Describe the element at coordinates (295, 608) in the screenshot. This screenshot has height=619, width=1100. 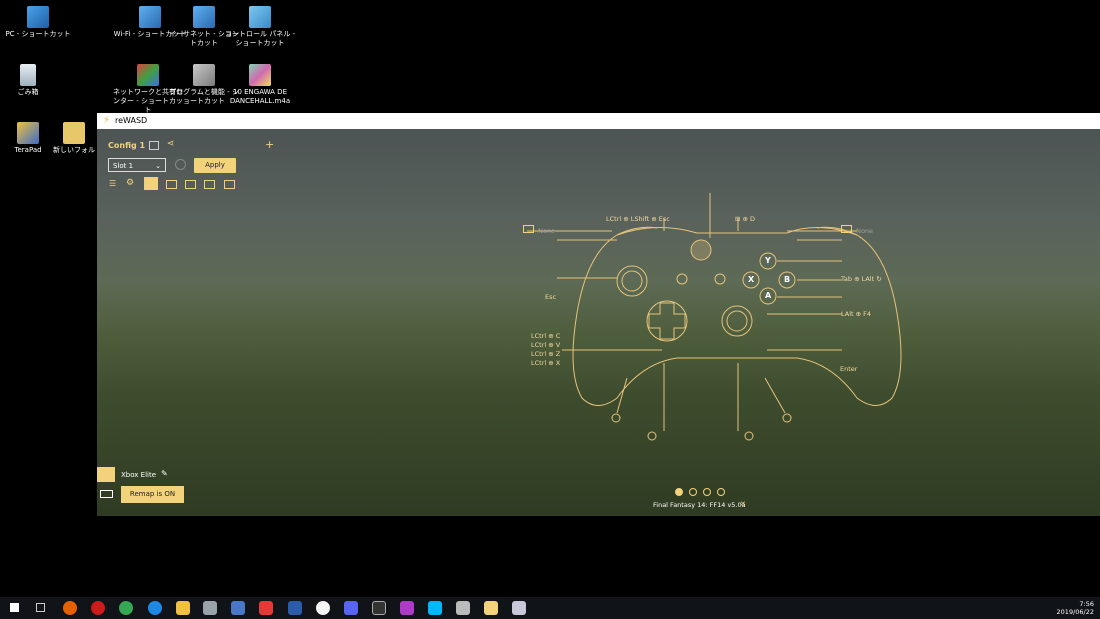
I see `powershell-icon` at that location.